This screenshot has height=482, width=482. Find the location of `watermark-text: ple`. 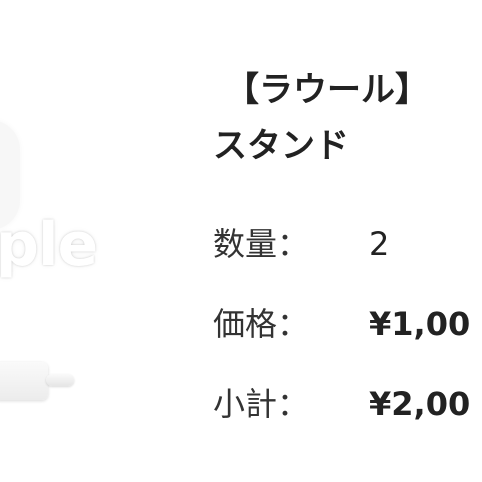

watermark-text: ple is located at coordinates (49, 245).